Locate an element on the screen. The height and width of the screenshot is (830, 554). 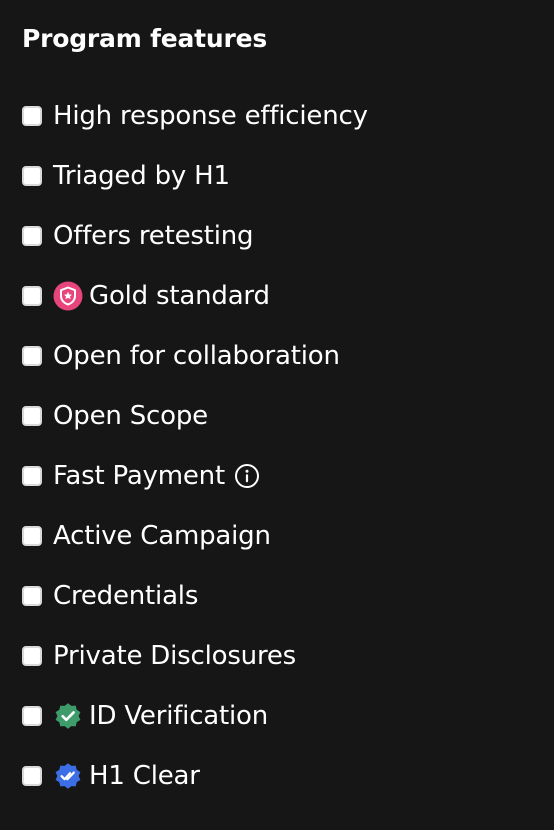
feature-h1-clear: H1 Clear is located at coordinates (195, 776).